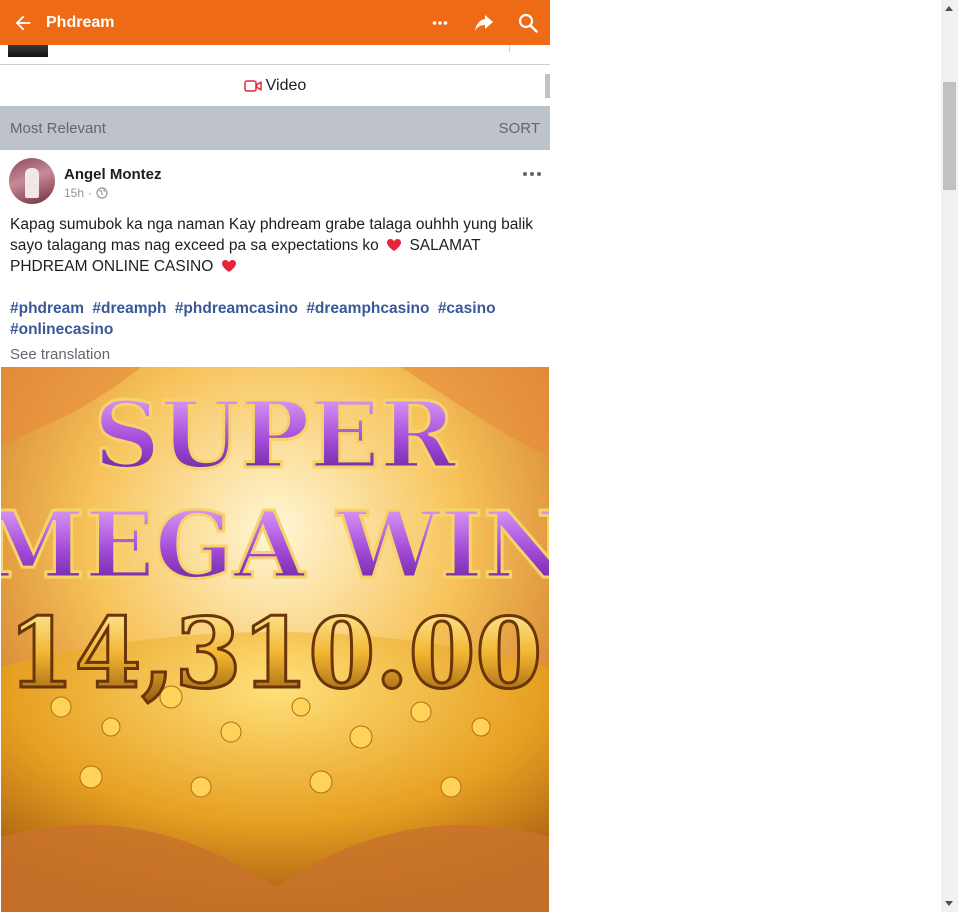  What do you see at coordinates (949, 8) in the screenshot?
I see `scroll-up-arrow-icon` at bounding box center [949, 8].